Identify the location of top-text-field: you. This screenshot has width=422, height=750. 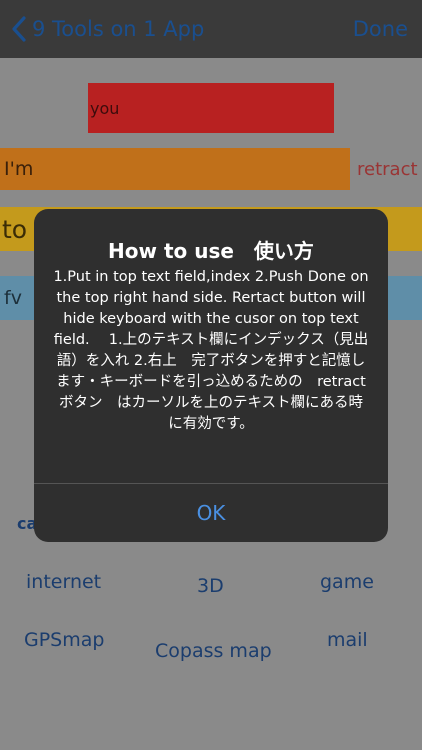
(211, 108).